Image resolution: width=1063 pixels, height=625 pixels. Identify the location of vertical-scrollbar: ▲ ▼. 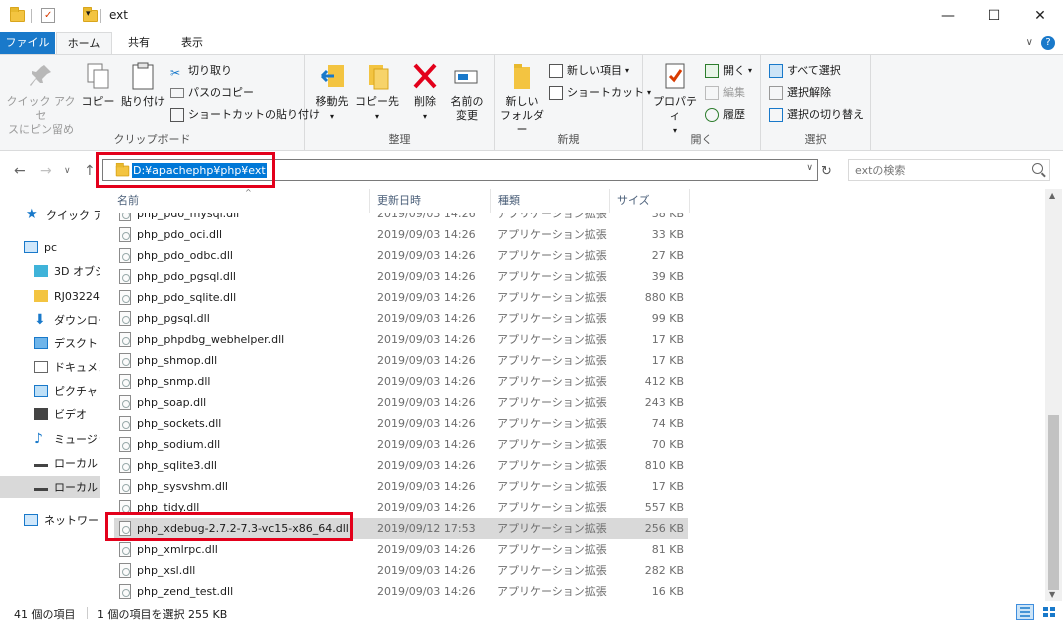
(1053, 395).